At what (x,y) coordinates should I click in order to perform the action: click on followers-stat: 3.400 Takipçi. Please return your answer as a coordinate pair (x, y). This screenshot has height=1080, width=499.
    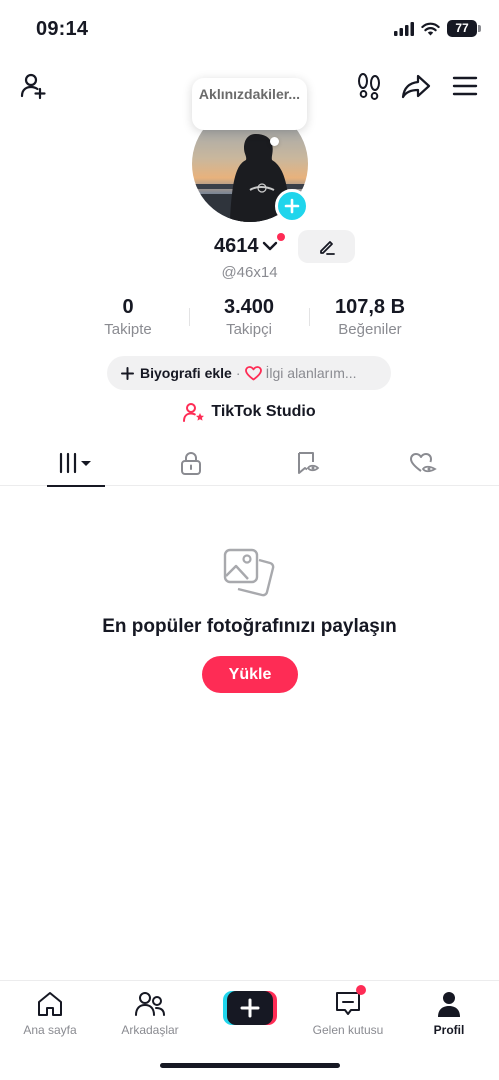
    Looking at the image, I should click on (249, 317).